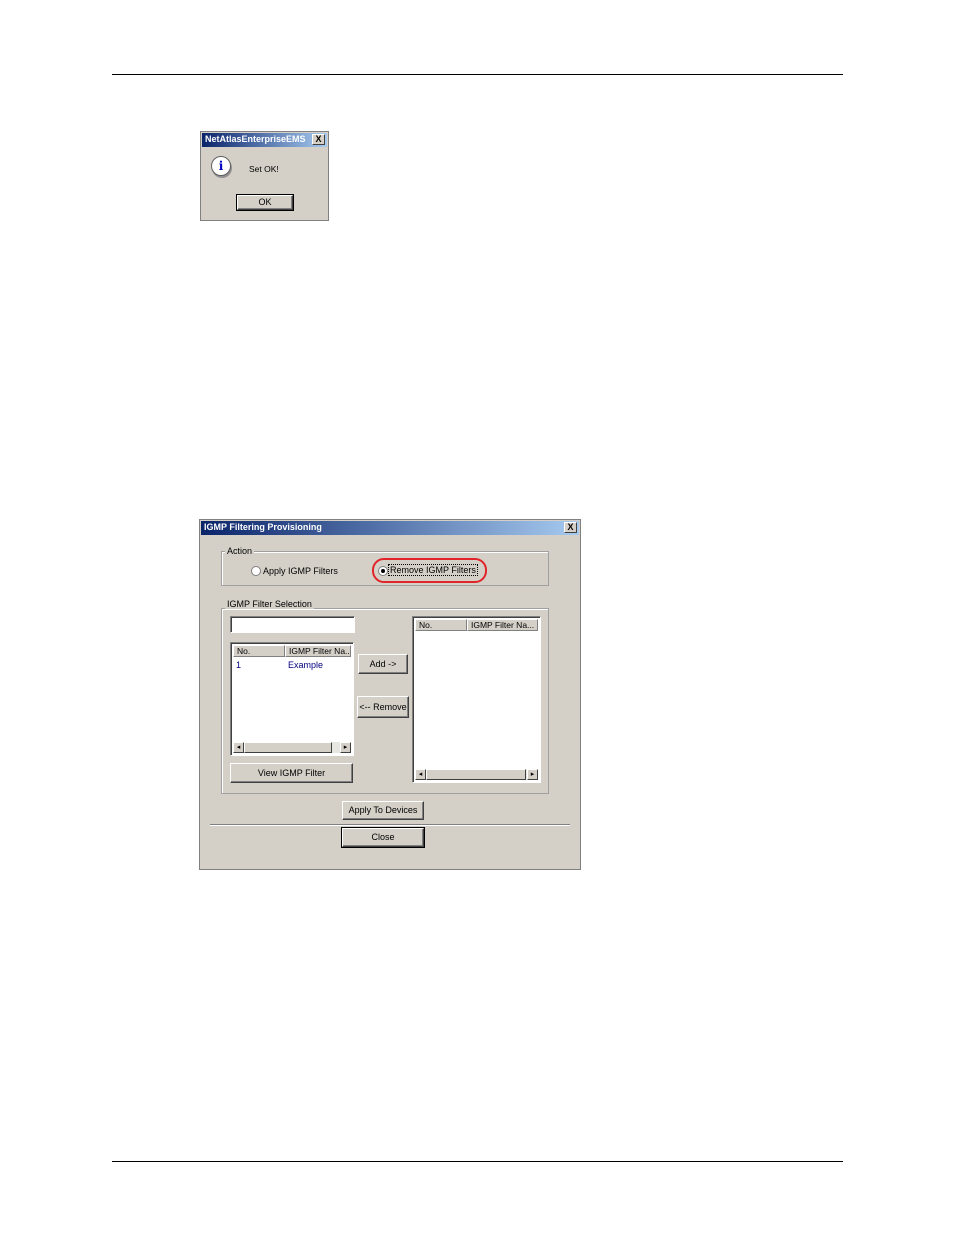 Image resolution: width=954 pixels, height=1235 pixels. Describe the element at coordinates (264, 169) in the screenshot. I see `message-text: Set OK!` at that location.